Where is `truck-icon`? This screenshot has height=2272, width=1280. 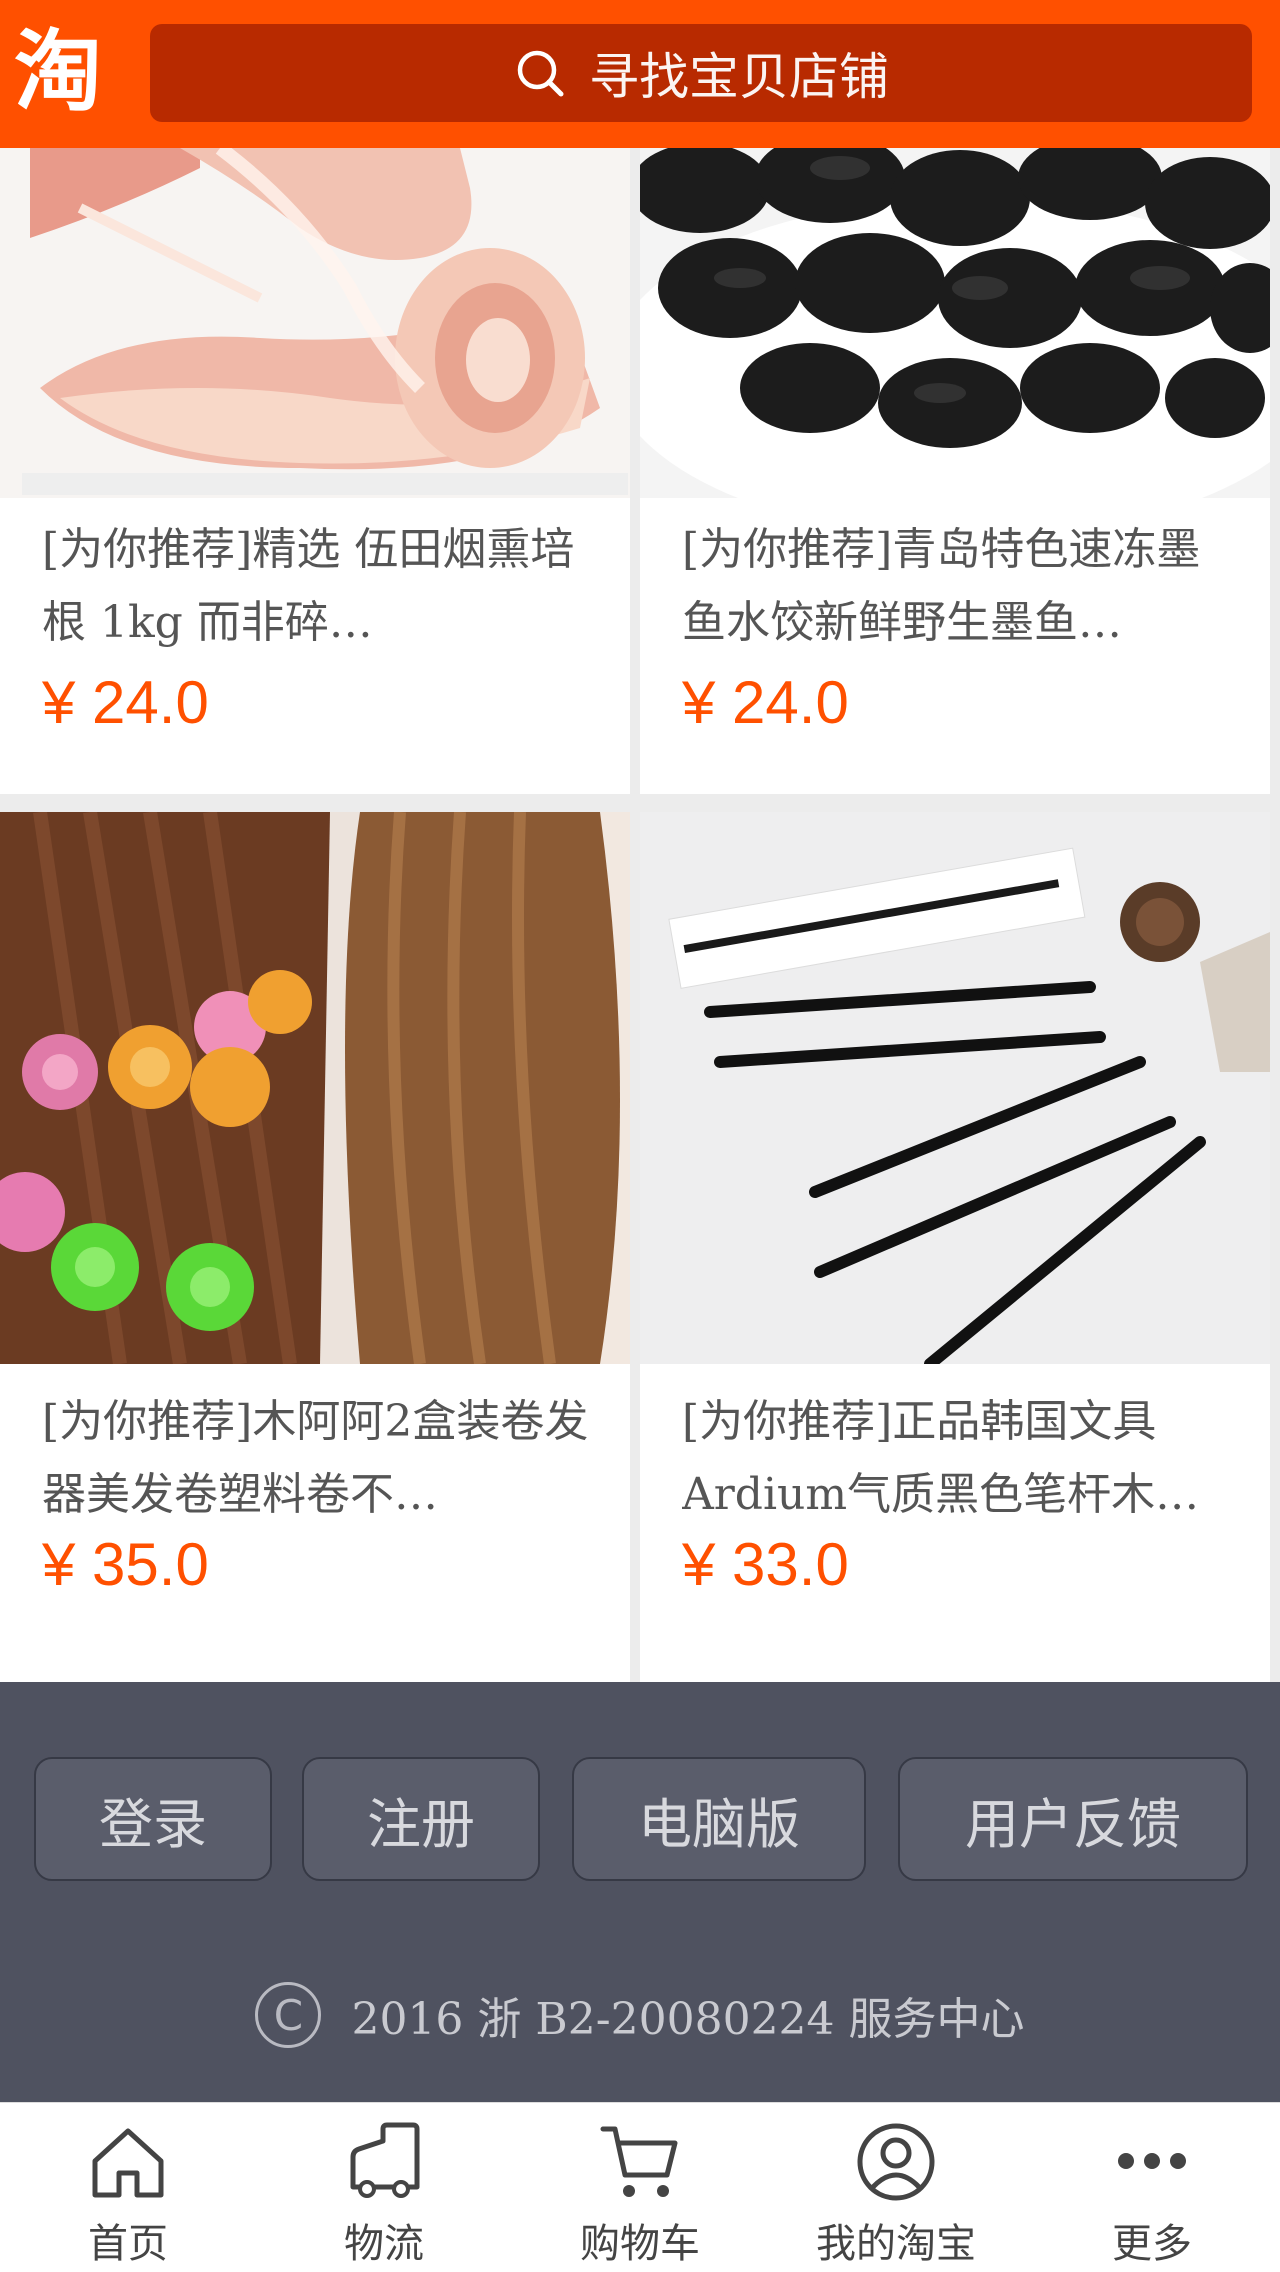 truck-icon is located at coordinates (385, 2160).